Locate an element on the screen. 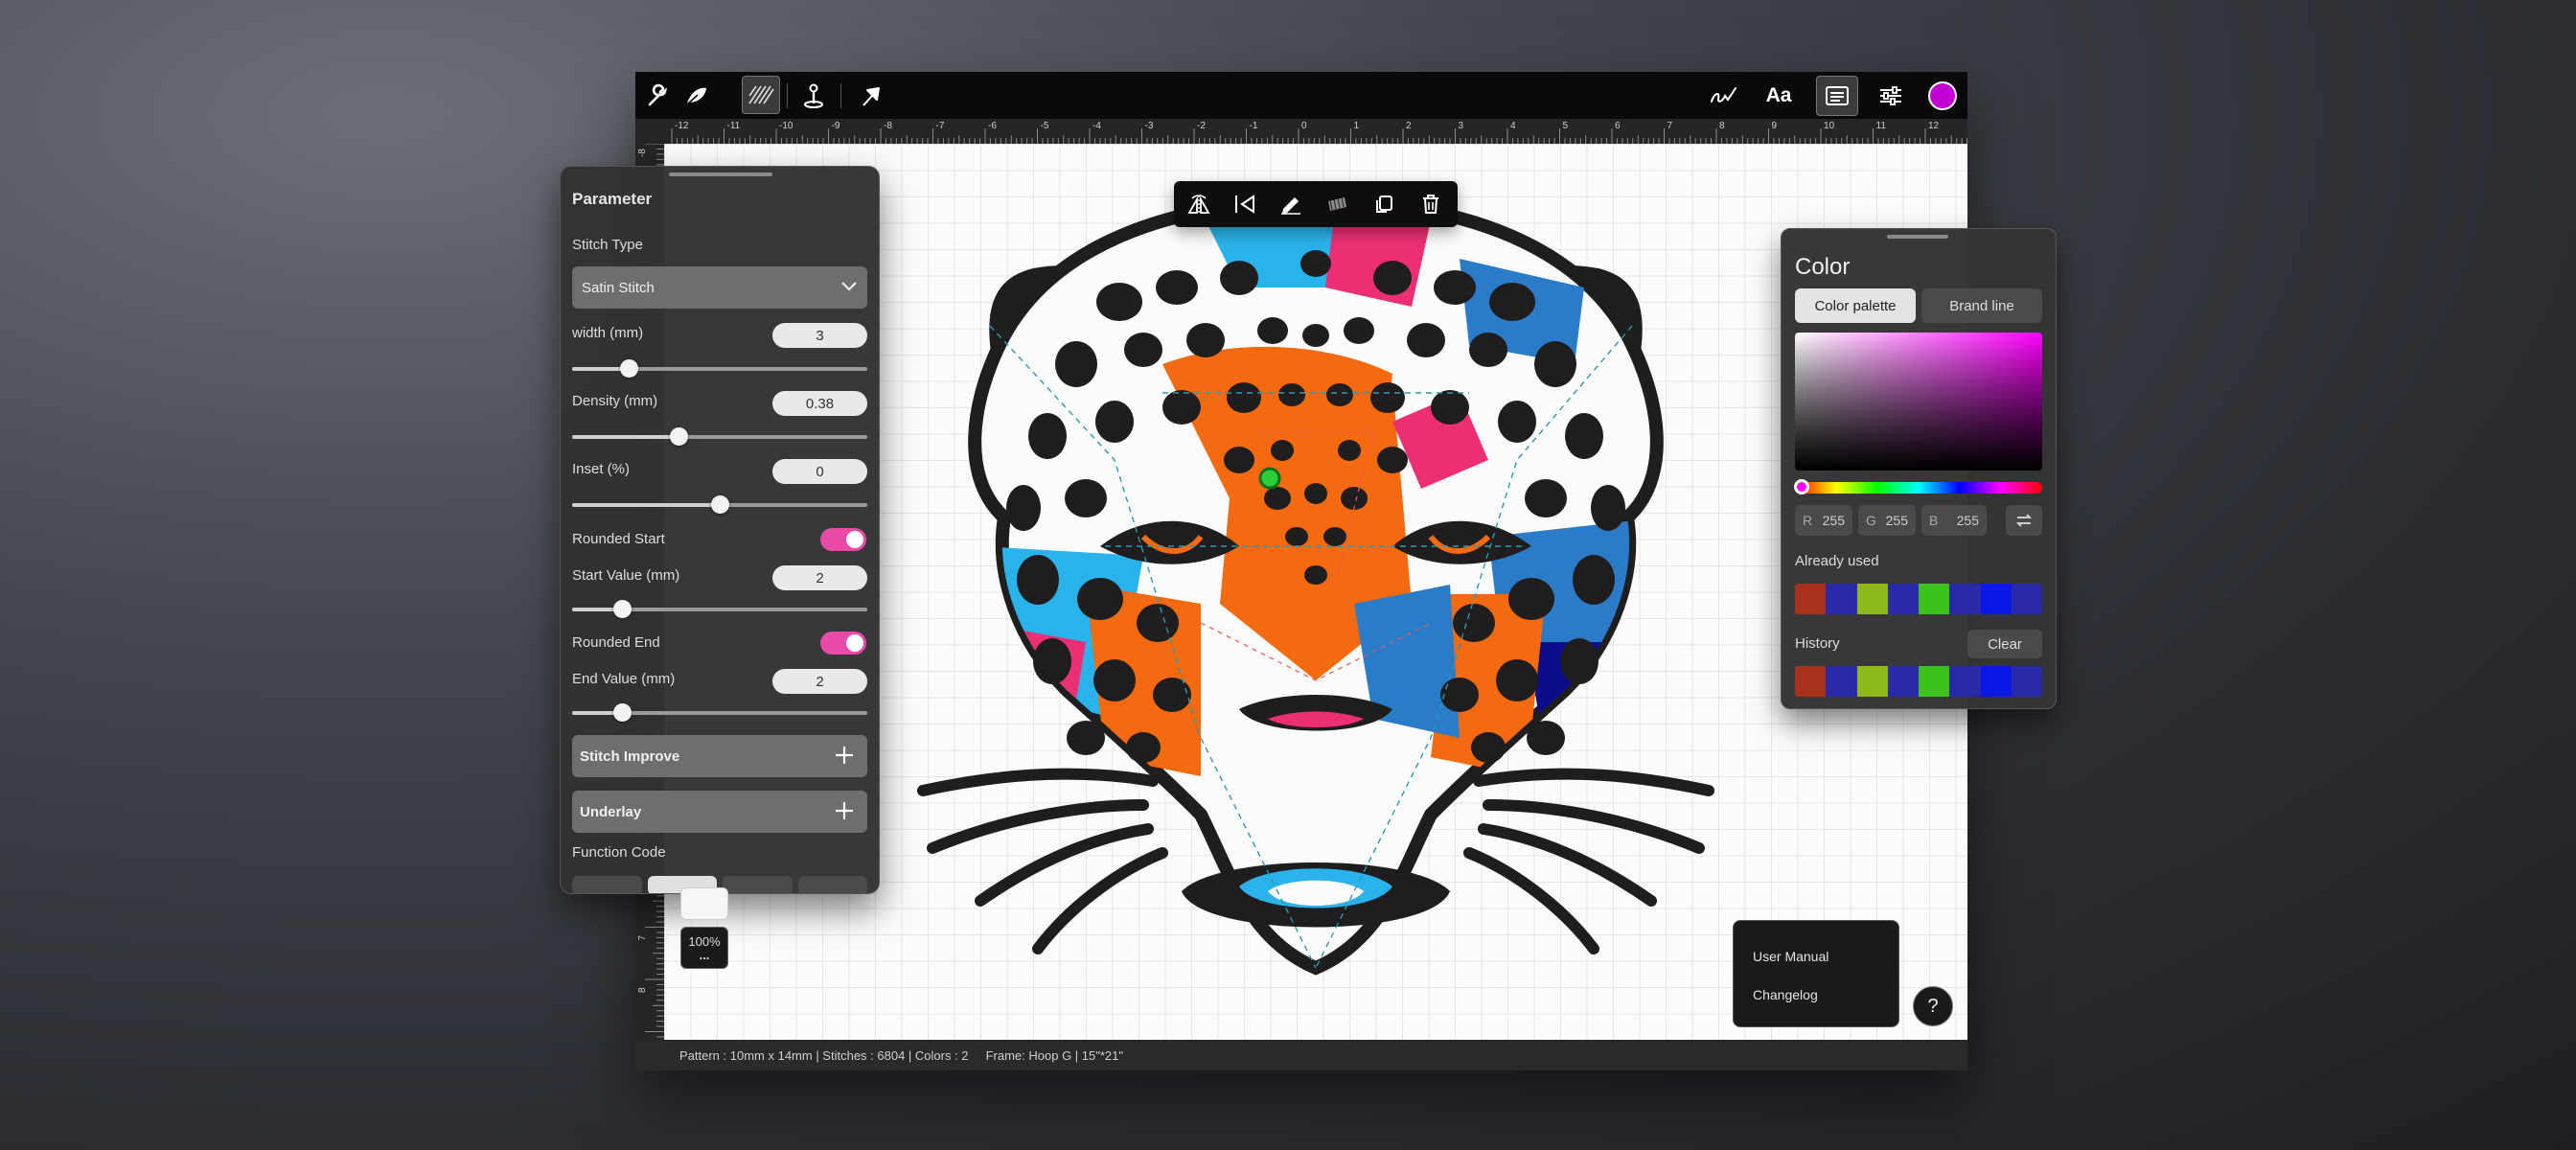  flip-icon is located at coordinates (1245, 204).